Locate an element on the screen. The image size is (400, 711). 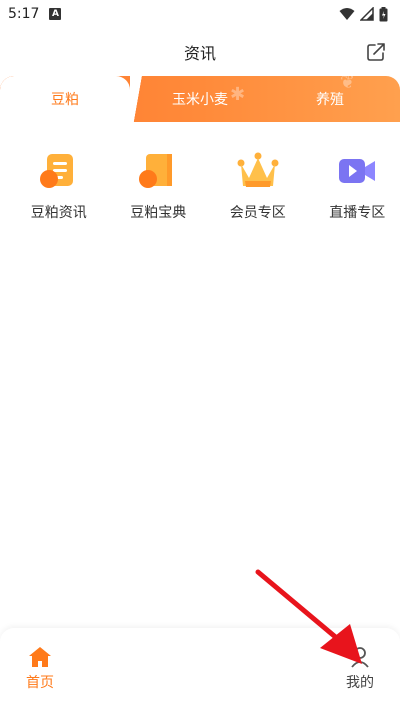
home-icon is located at coordinates (40, 657).